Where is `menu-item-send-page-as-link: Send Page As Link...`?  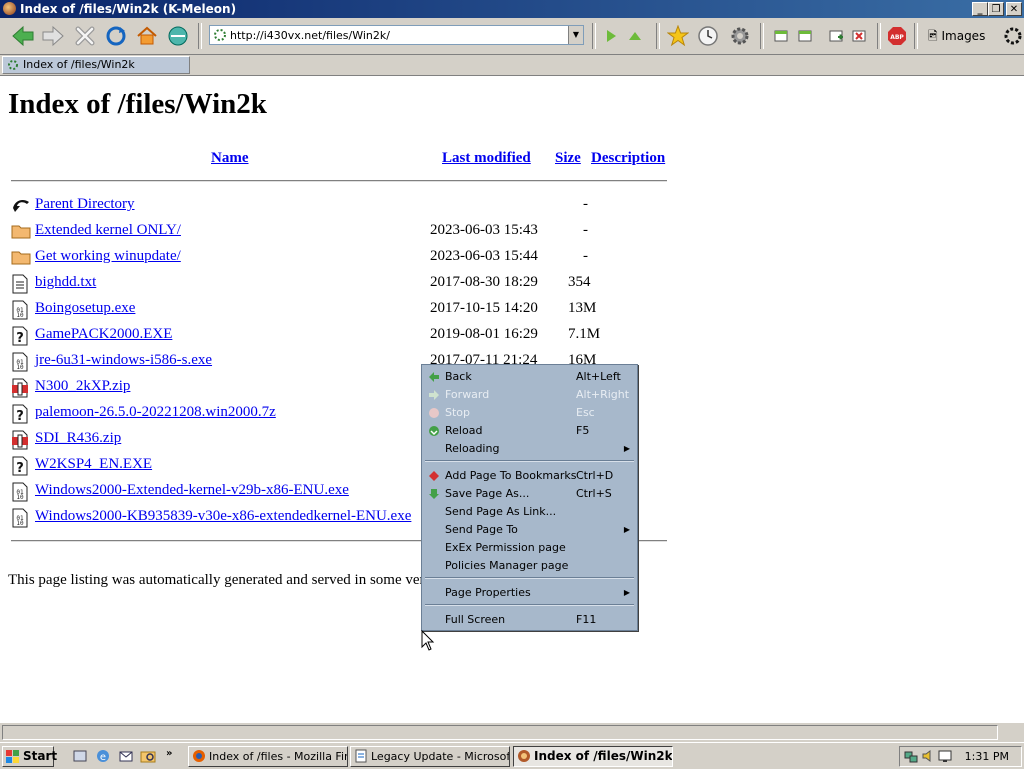
menu-item-send-page-as-link: Send Page As Link... is located at coordinates (529, 512).